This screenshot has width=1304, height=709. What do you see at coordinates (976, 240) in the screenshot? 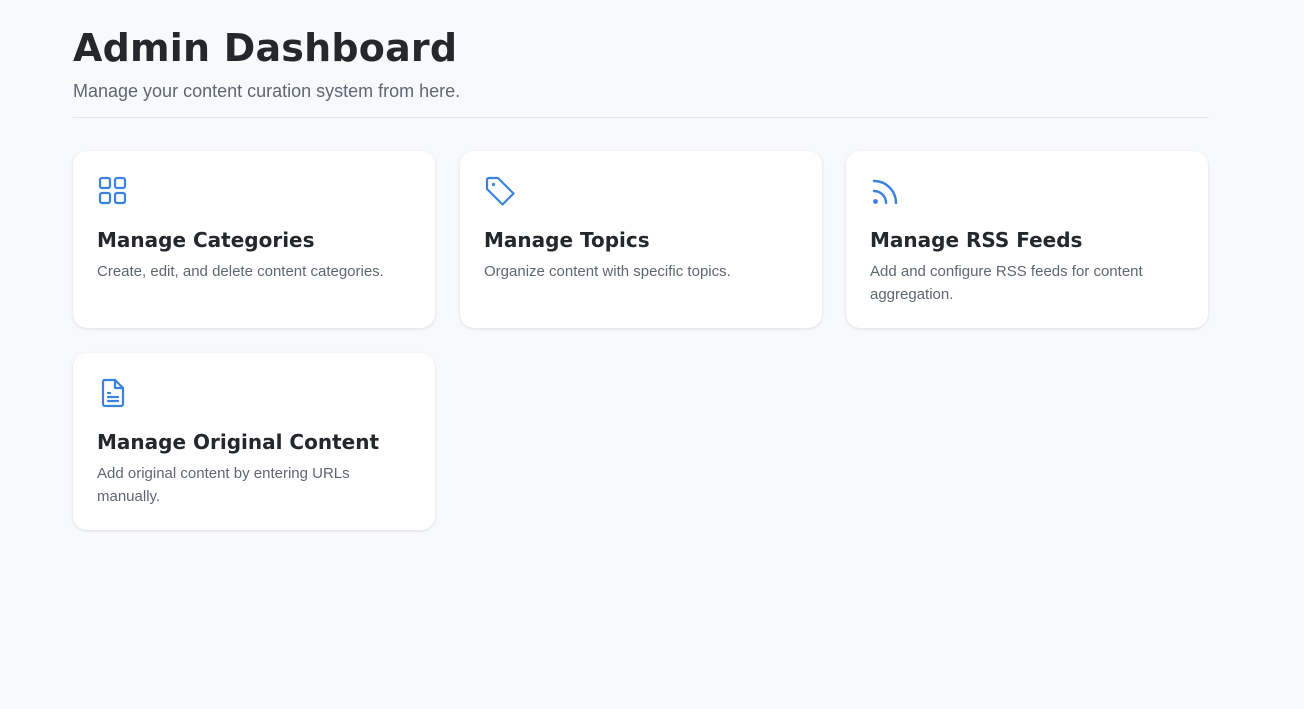
I see `card-title: Manage RSS Feeds` at bounding box center [976, 240].